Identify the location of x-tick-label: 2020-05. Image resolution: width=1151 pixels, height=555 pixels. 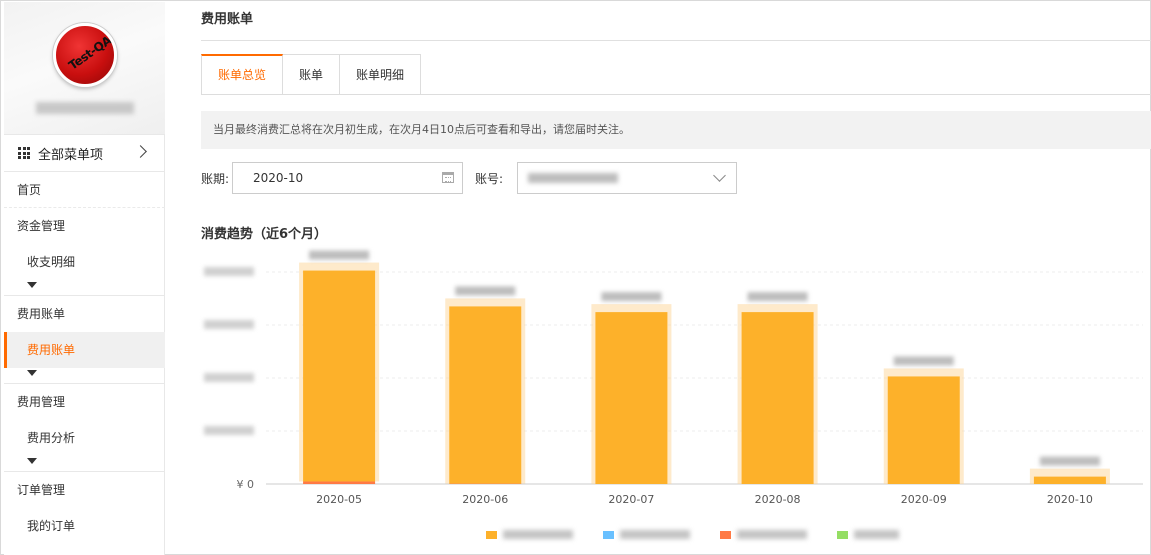
(339, 499).